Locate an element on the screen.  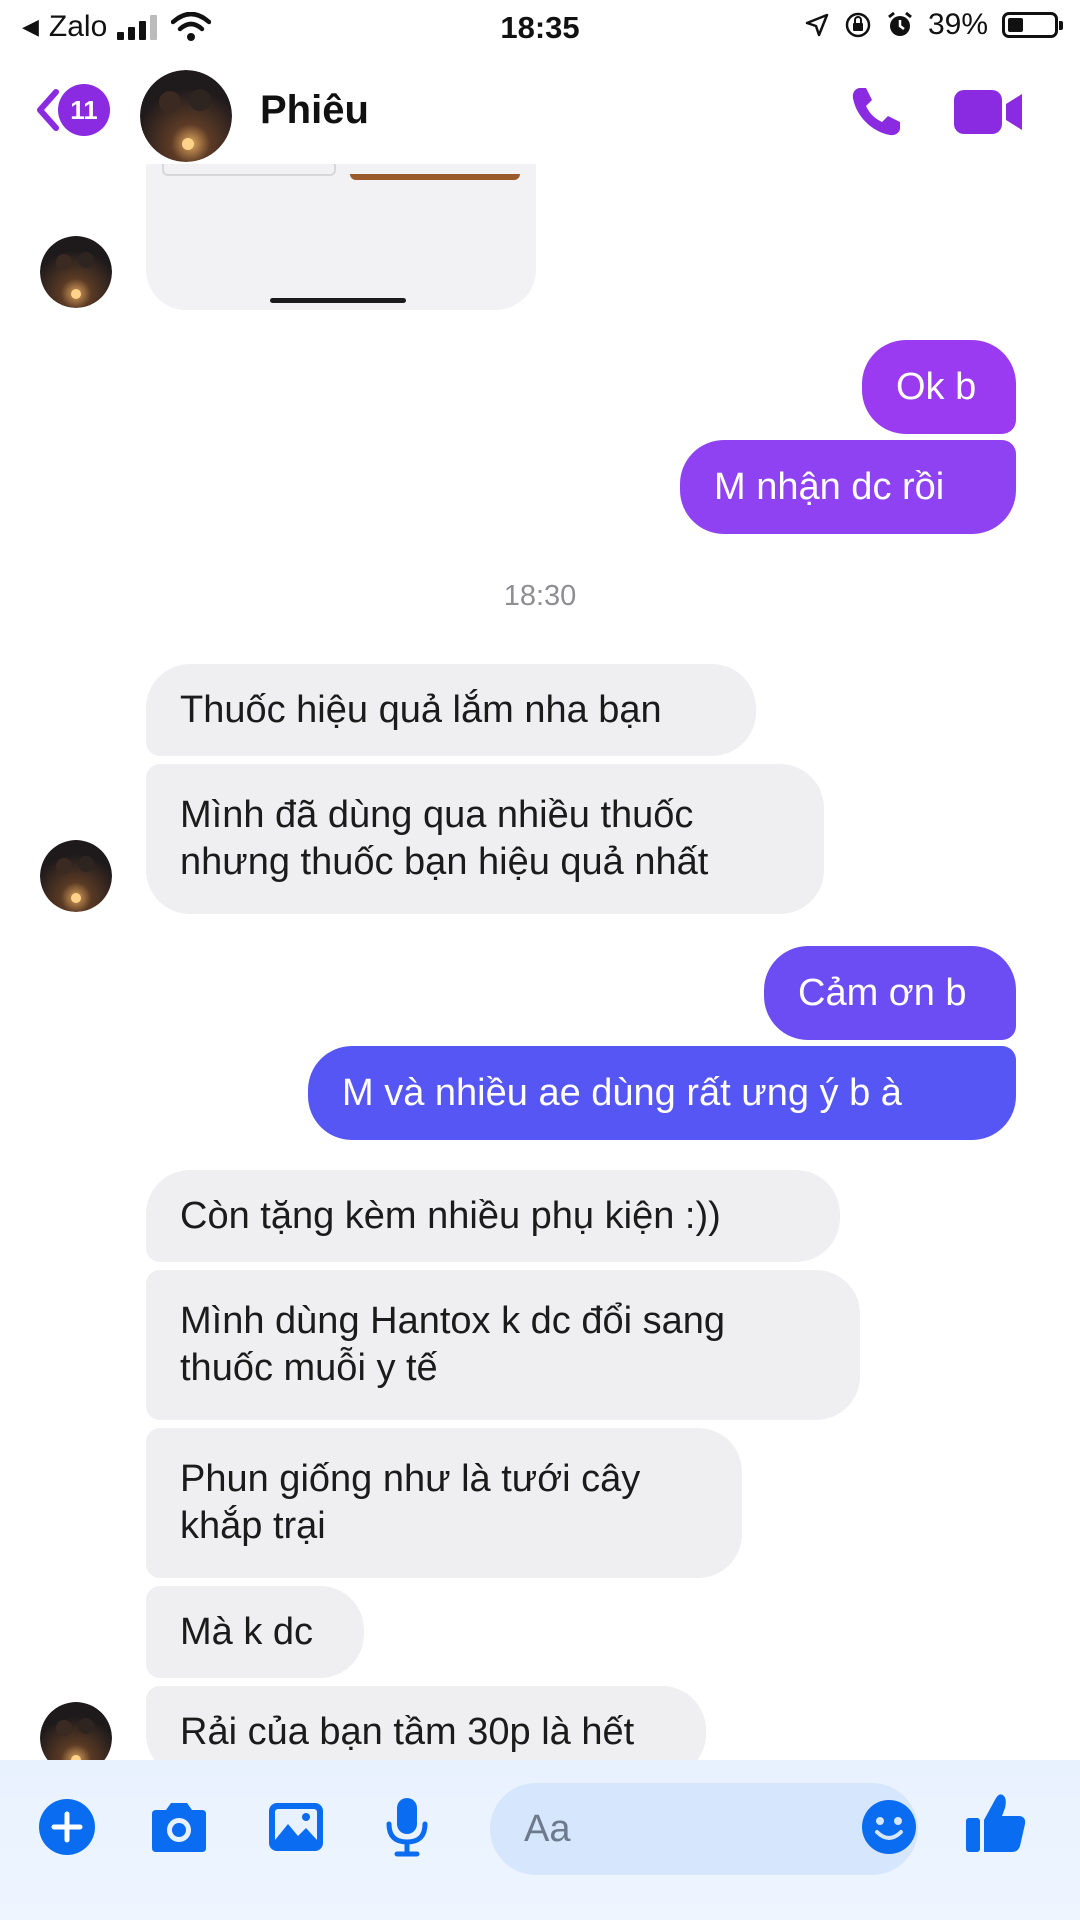
message-text: Mà k dc is located at coordinates (247, 1631).